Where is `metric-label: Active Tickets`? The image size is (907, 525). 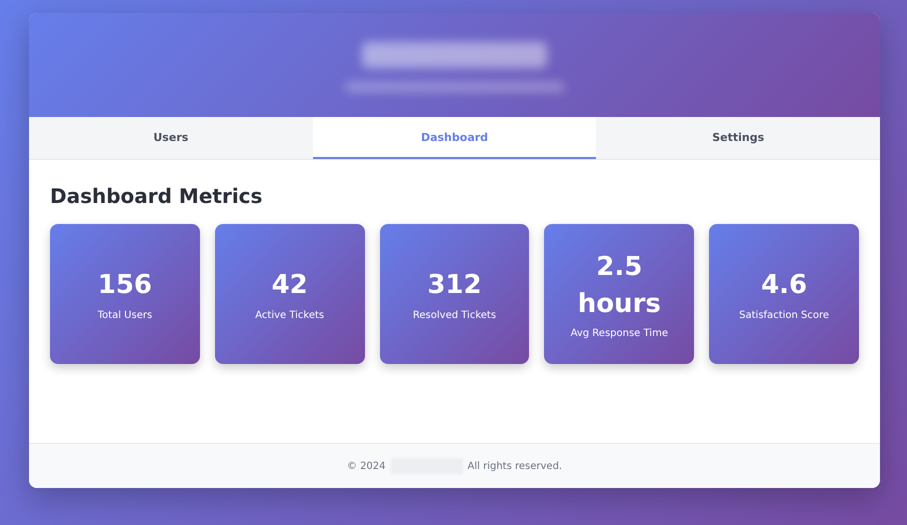 metric-label: Active Tickets is located at coordinates (289, 315).